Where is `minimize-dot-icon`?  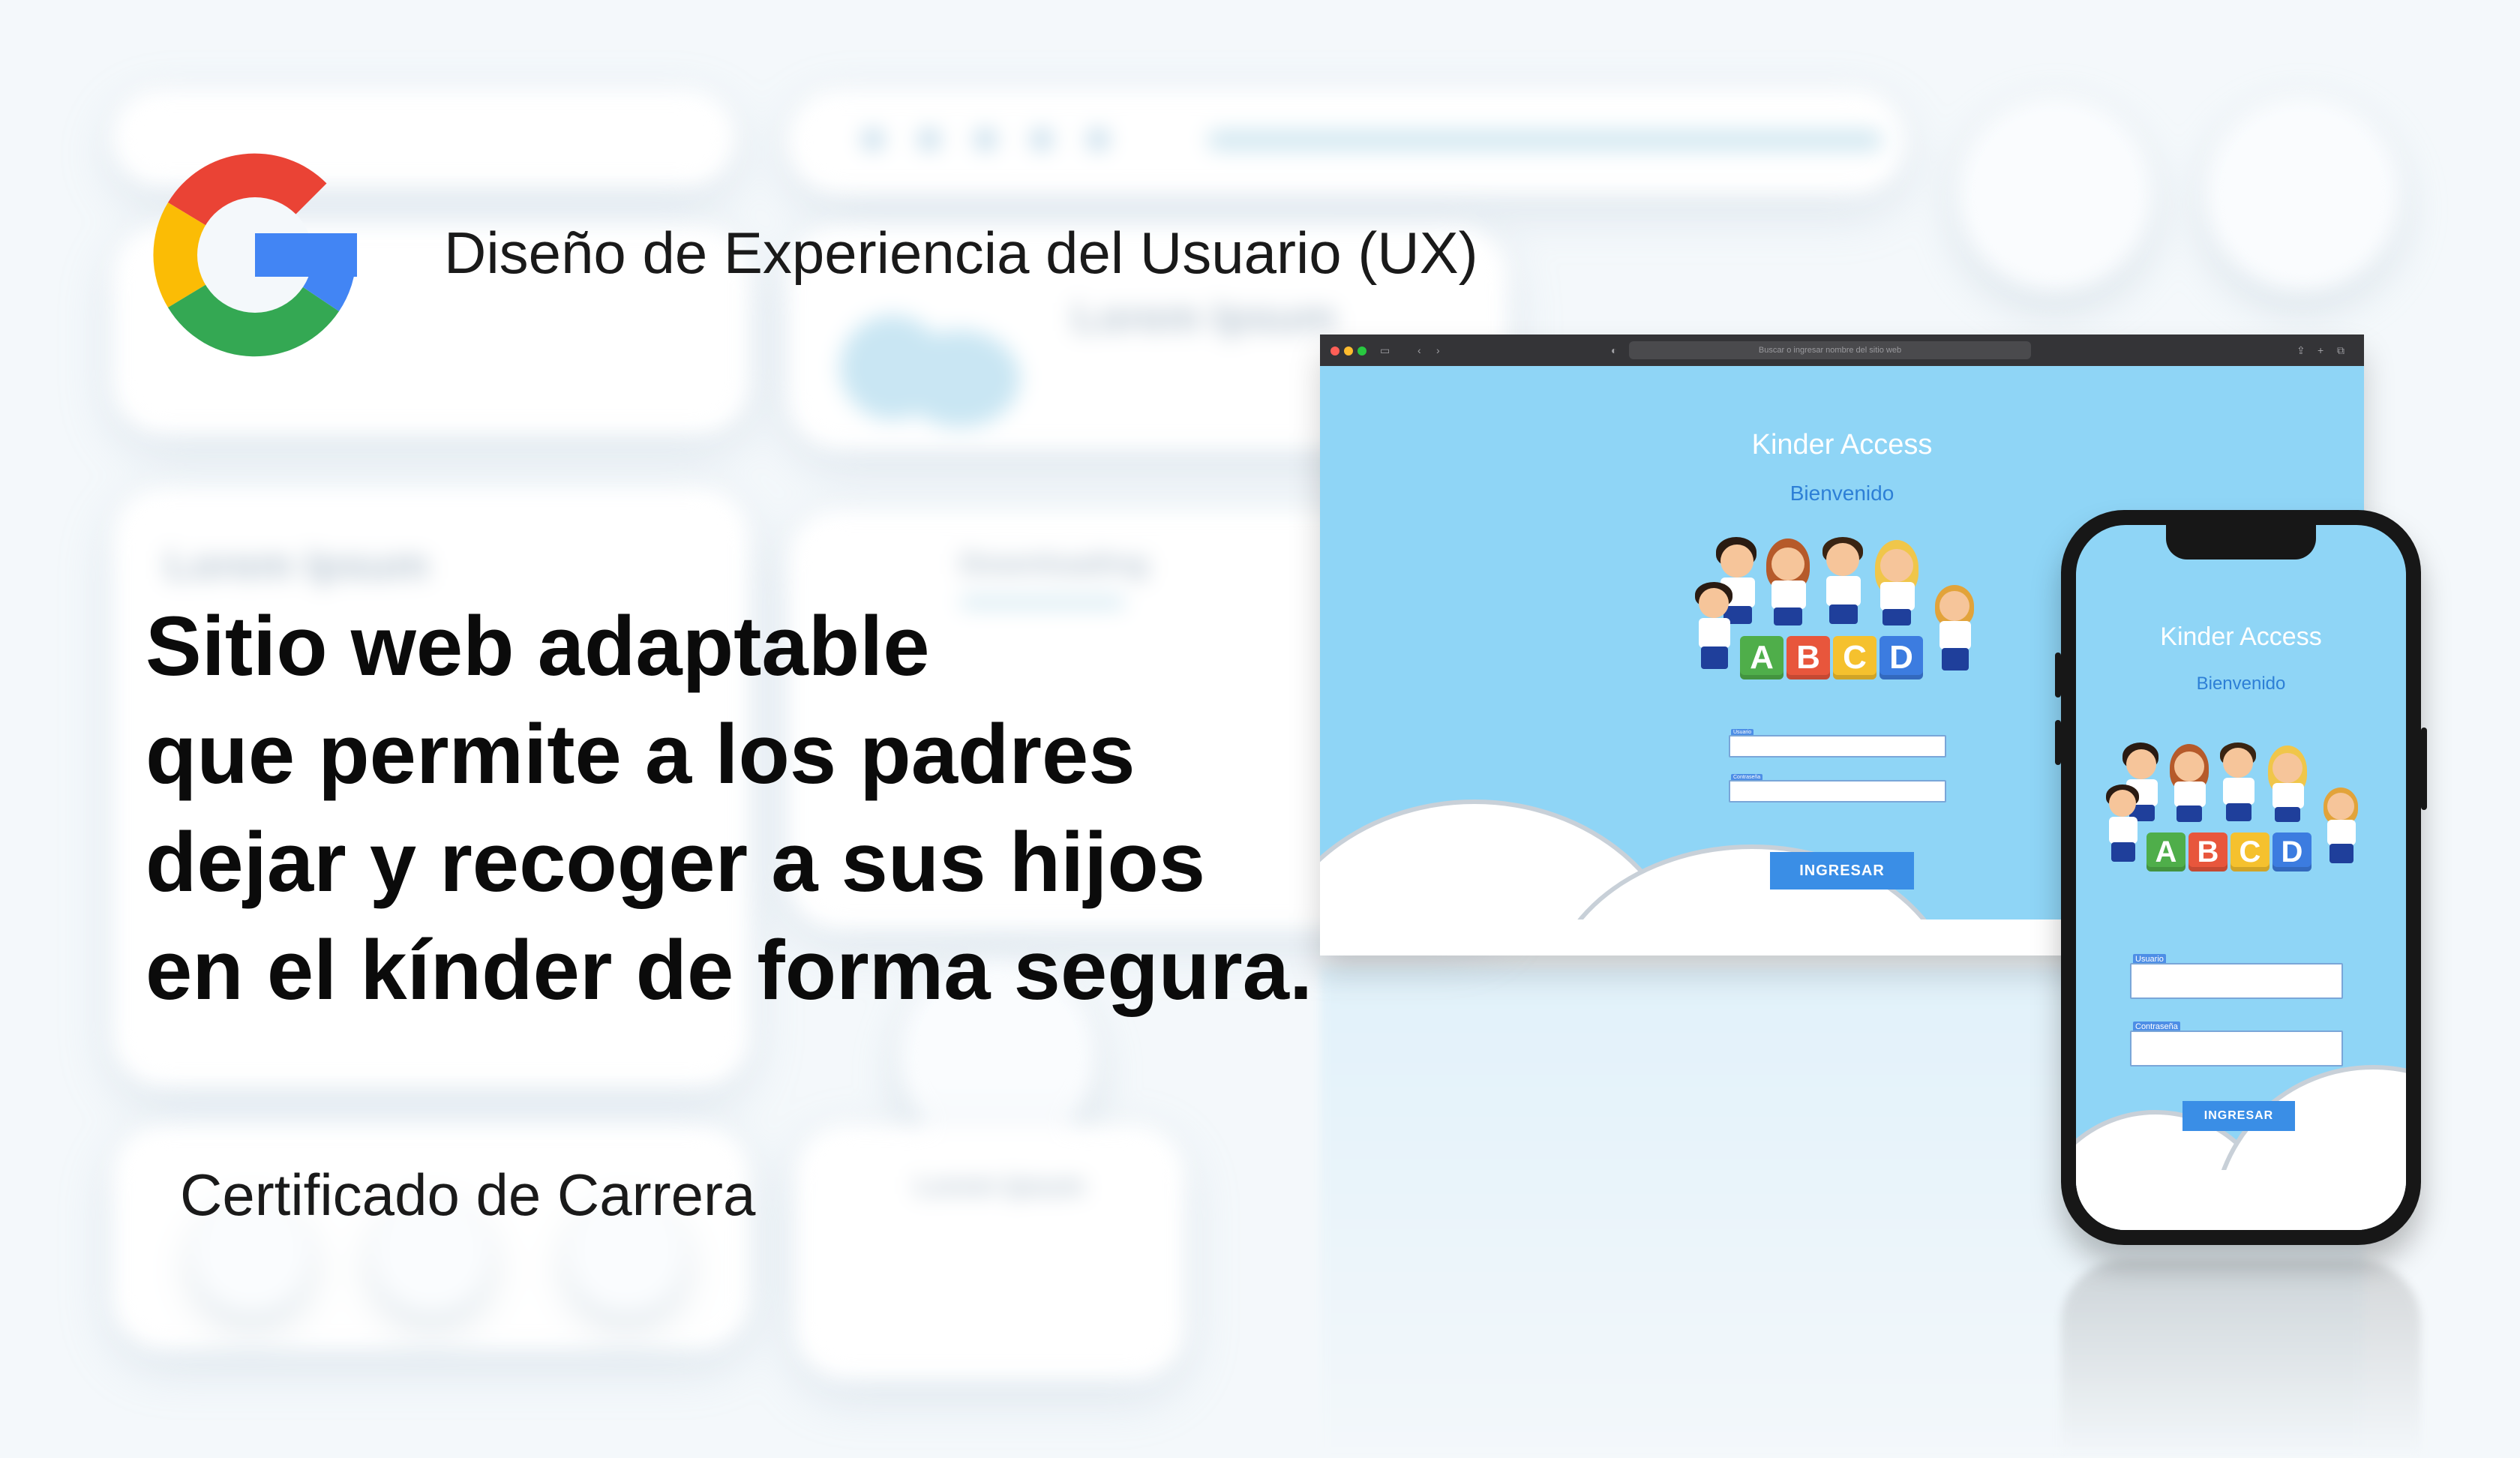 minimize-dot-icon is located at coordinates (1348, 351).